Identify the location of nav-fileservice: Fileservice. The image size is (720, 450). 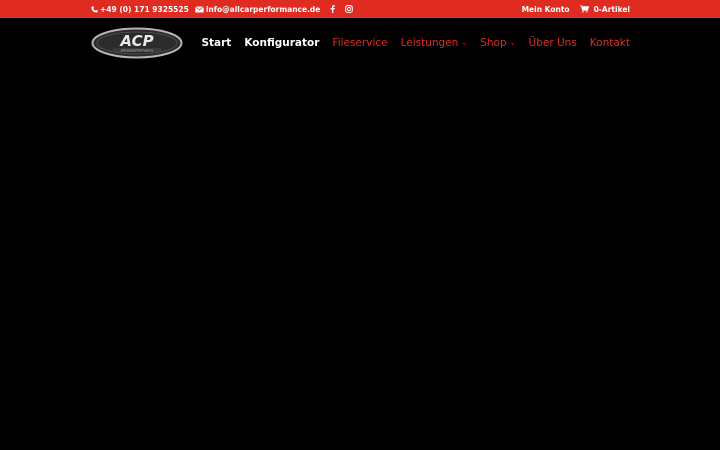
(359, 43).